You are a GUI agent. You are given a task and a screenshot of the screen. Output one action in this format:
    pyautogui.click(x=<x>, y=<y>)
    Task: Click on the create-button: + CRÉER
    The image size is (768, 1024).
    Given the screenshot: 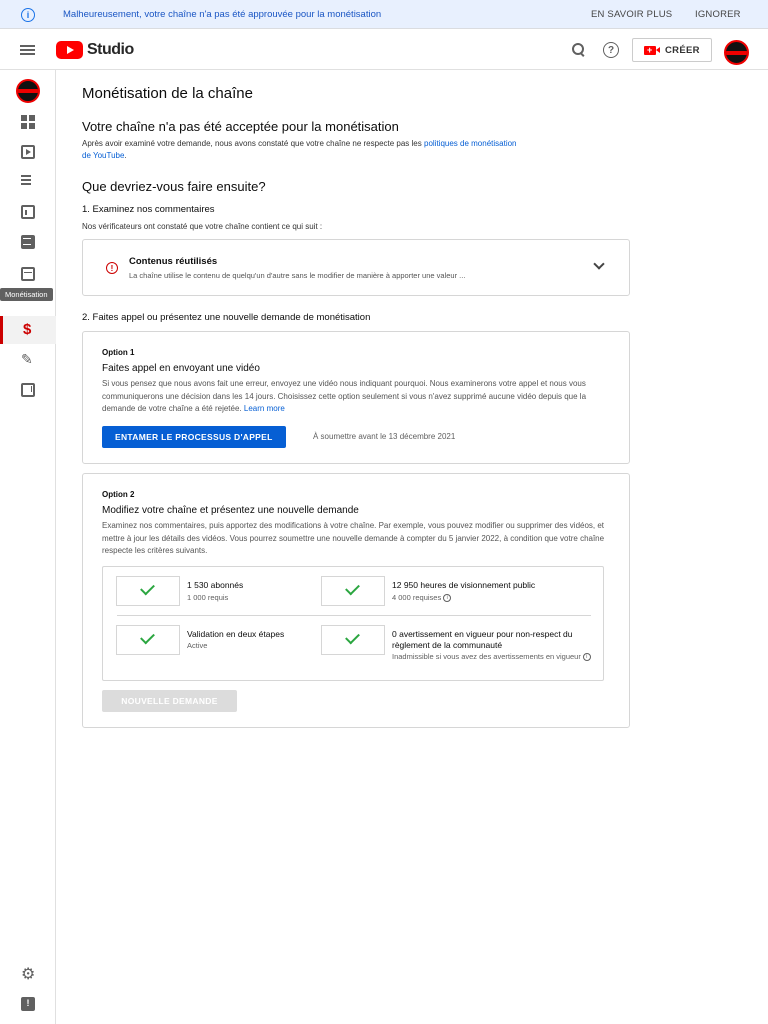 What is the action you would take?
    pyautogui.click(x=672, y=50)
    